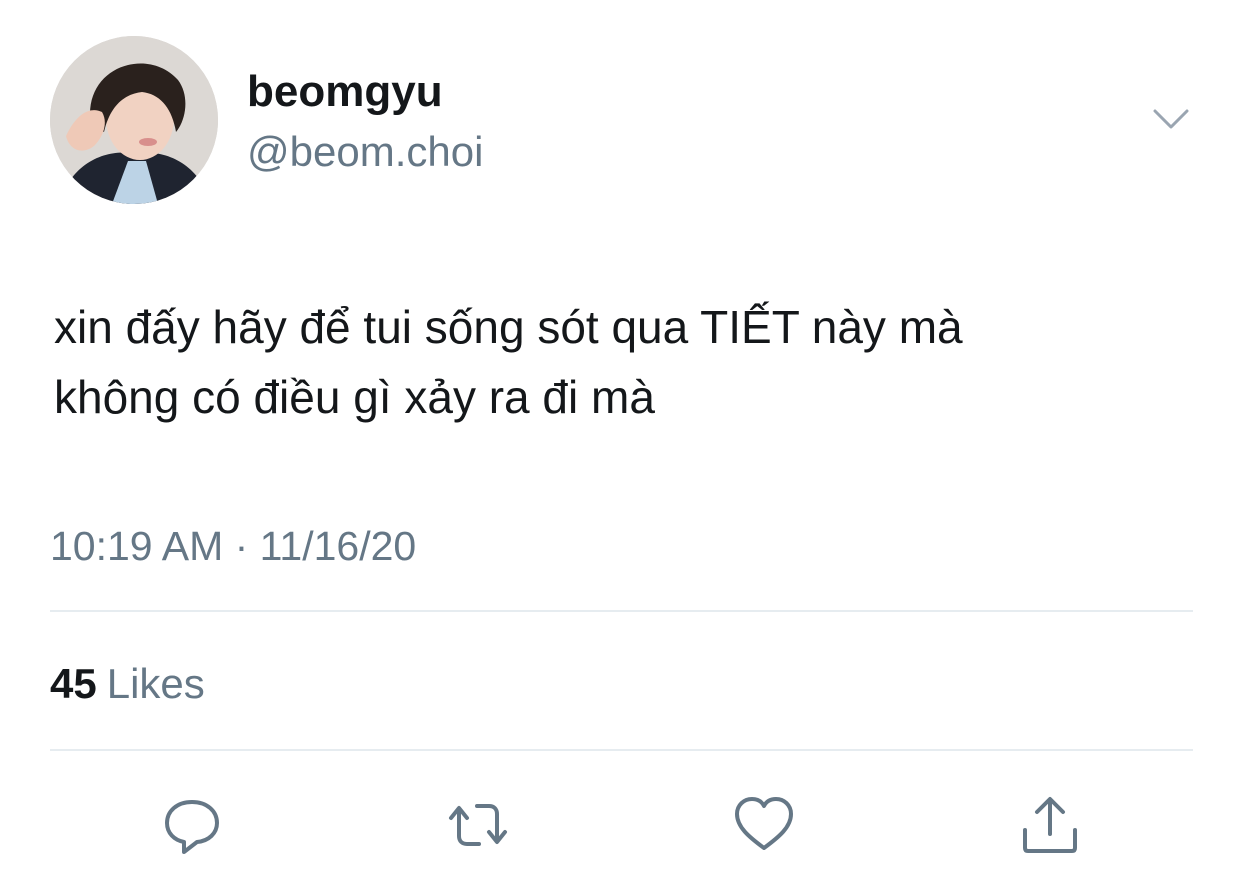 Image resolution: width=1242 pixels, height=896 pixels. I want to click on likes-stat: 45 Likes, so click(127, 684).